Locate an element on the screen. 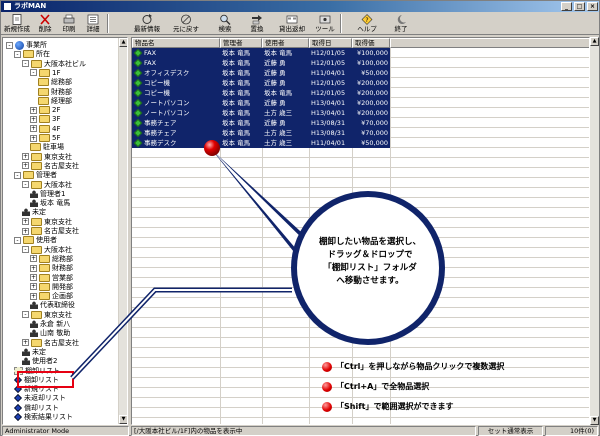 This screenshot has width=600, height=436. close-button: × is located at coordinates (592, 6).